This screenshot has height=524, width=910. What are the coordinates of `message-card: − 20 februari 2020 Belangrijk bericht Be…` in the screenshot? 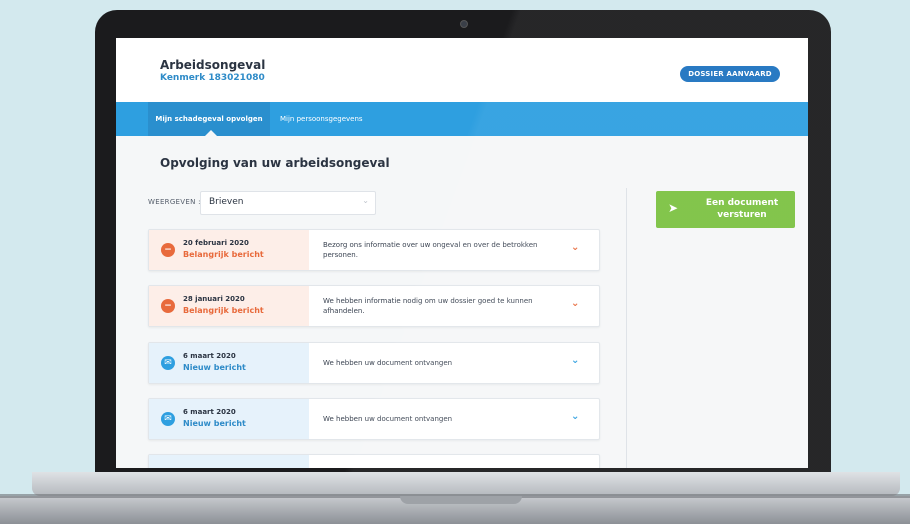 It's located at (374, 250).